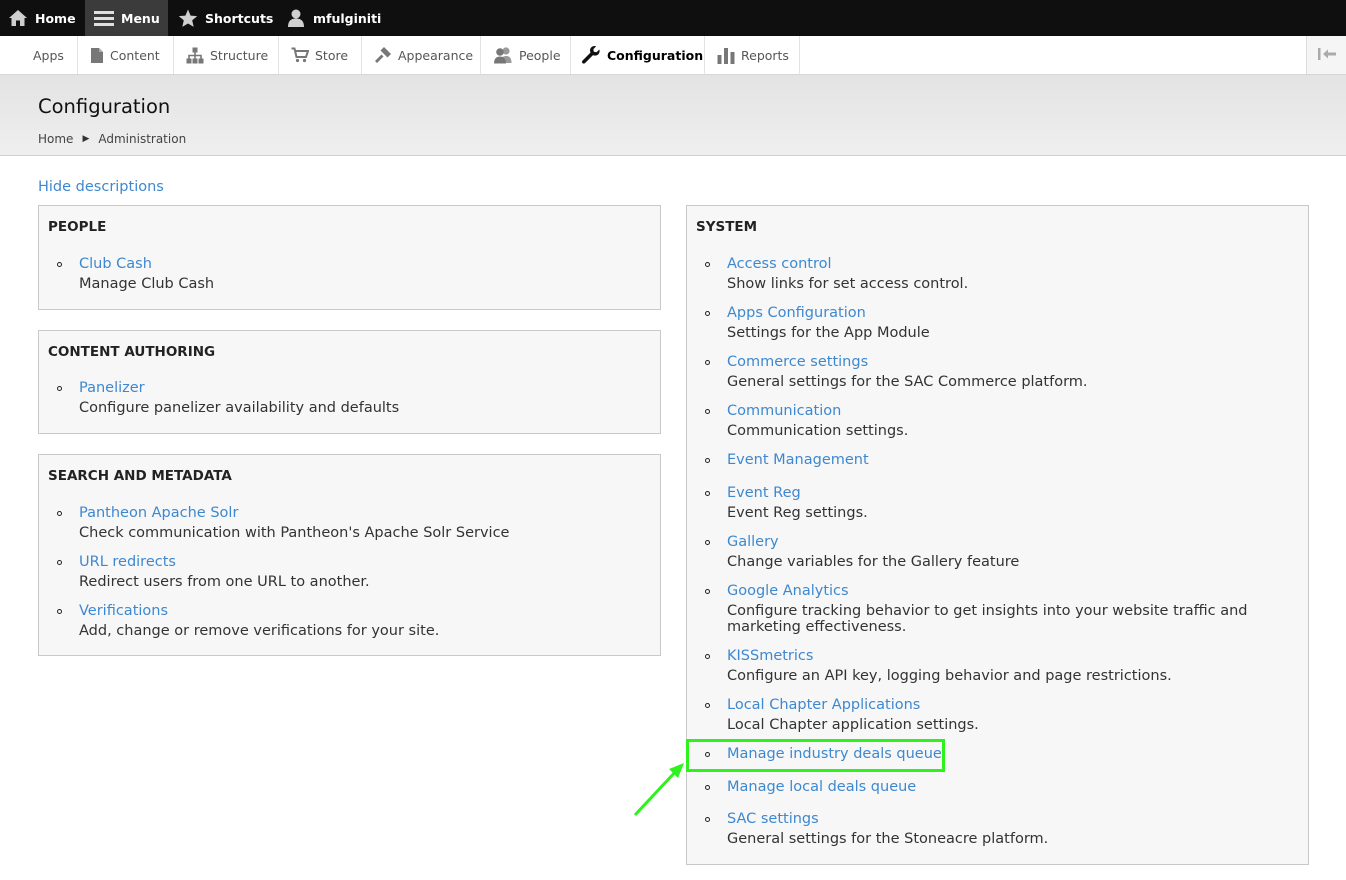 This screenshot has width=1346, height=880. What do you see at coordinates (127, 562) in the screenshot?
I see `config-link-url-redirects: URL redirects` at bounding box center [127, 562].